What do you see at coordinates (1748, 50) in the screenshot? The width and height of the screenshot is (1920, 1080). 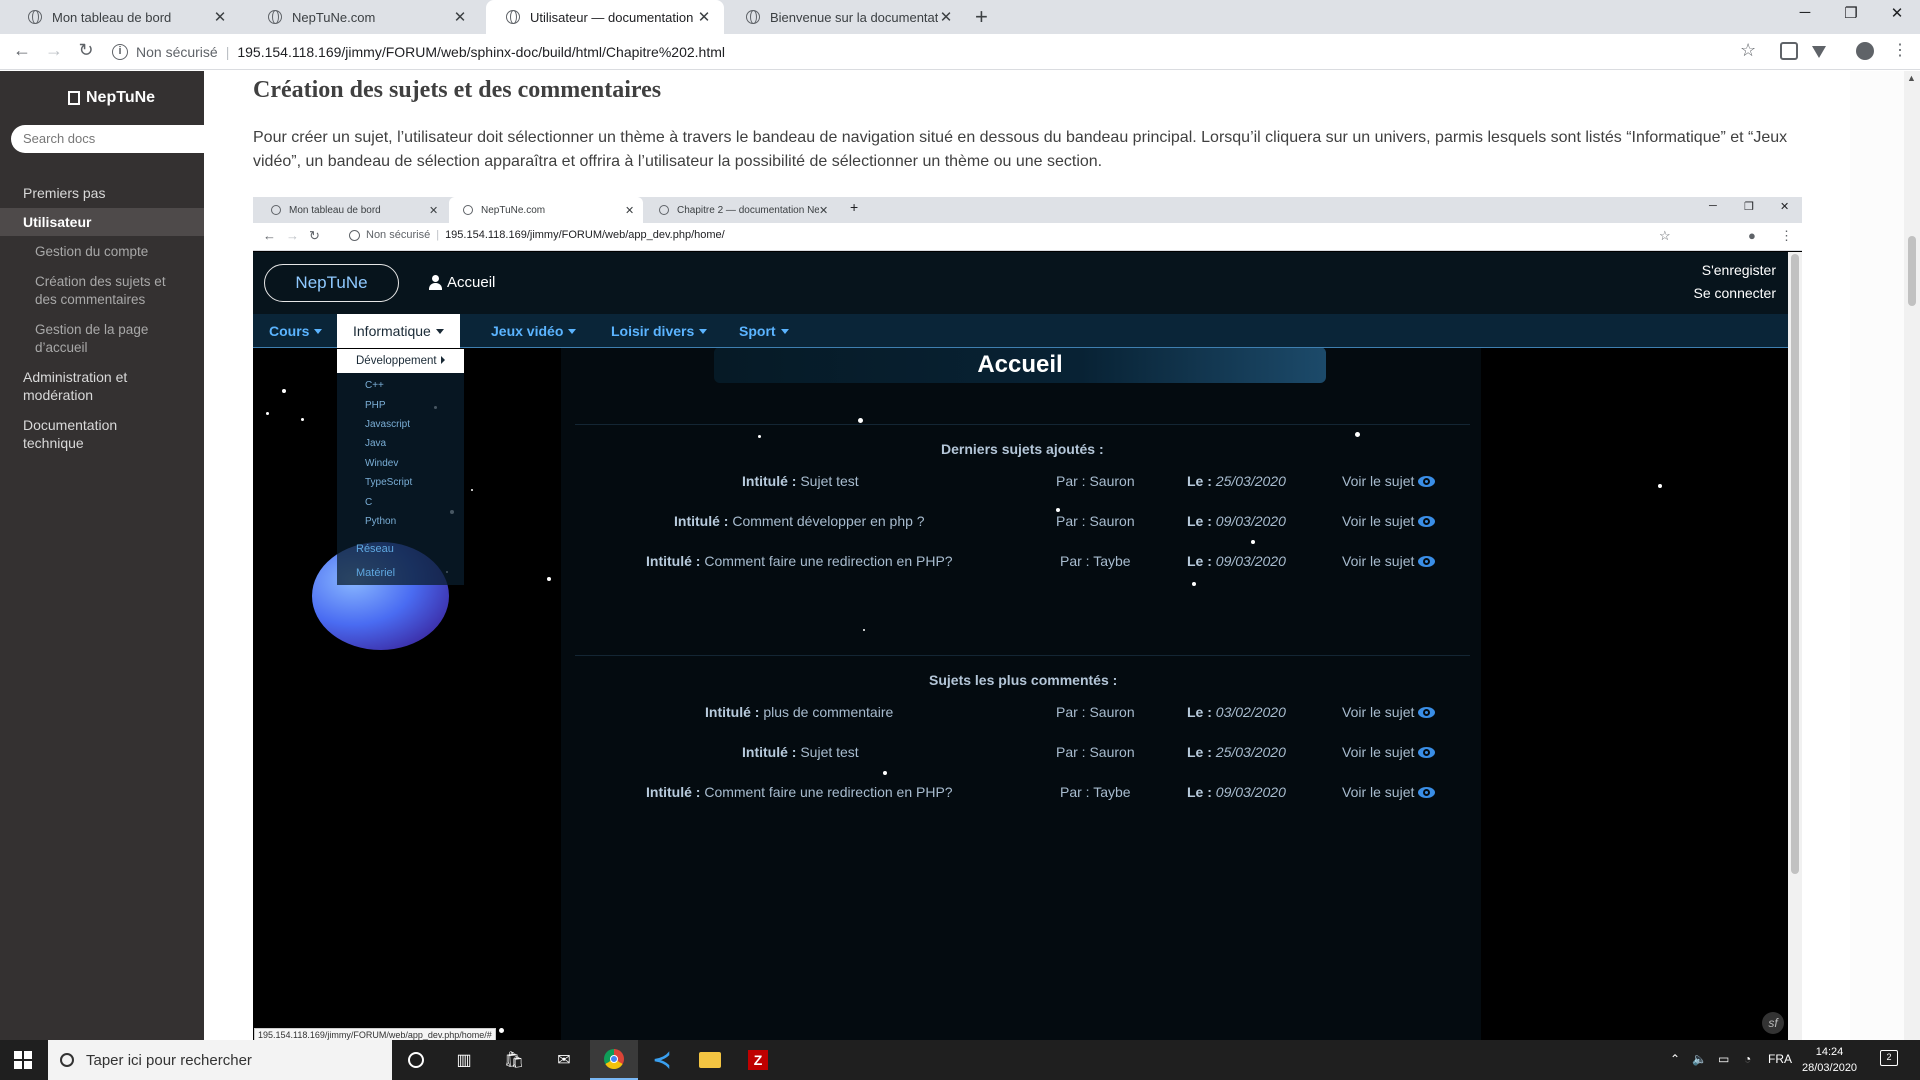 I see `bookmark-star-icon: ☆` at bounding box center [1748, 50].